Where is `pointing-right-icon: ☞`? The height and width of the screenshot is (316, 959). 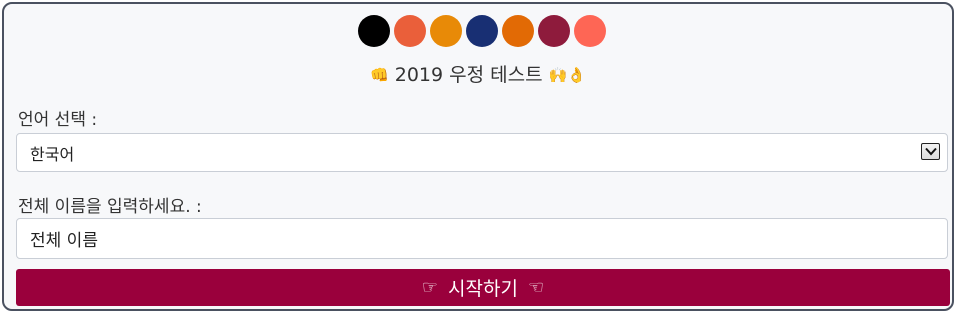
pointing-right-icon: ☞ is located at coordinates (430, 287).